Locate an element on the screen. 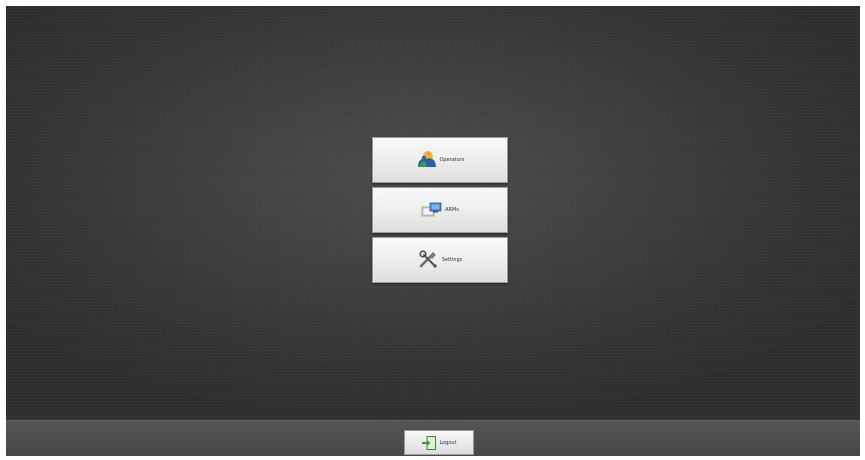 The height and width of the screenshot is (460, 865). arms-label: ARMs is located at coordinates (452, 210).